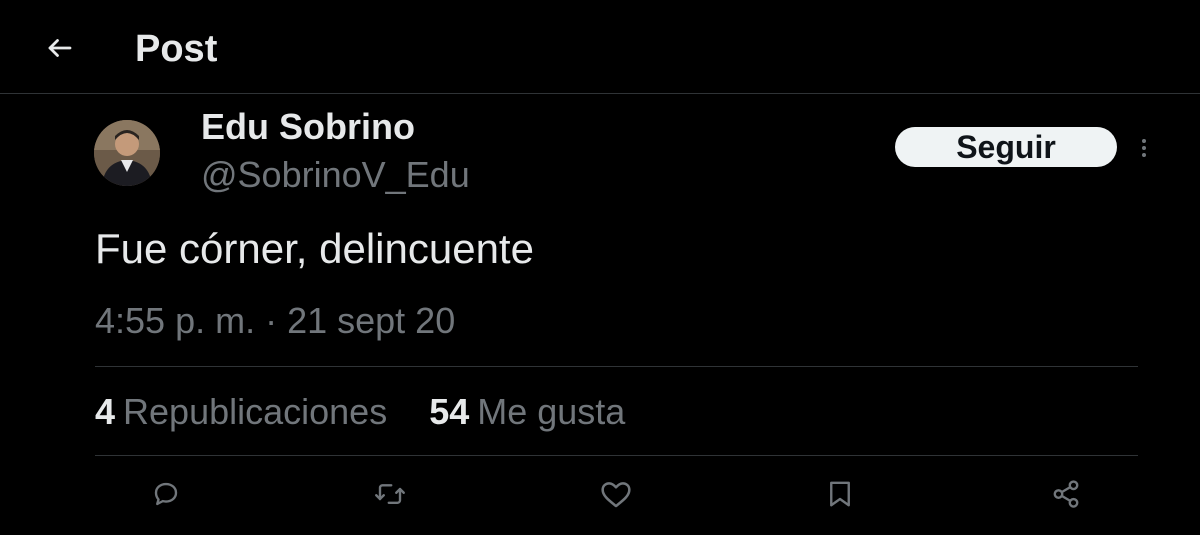  I want to click on bookmark-button, so click(840, 494).